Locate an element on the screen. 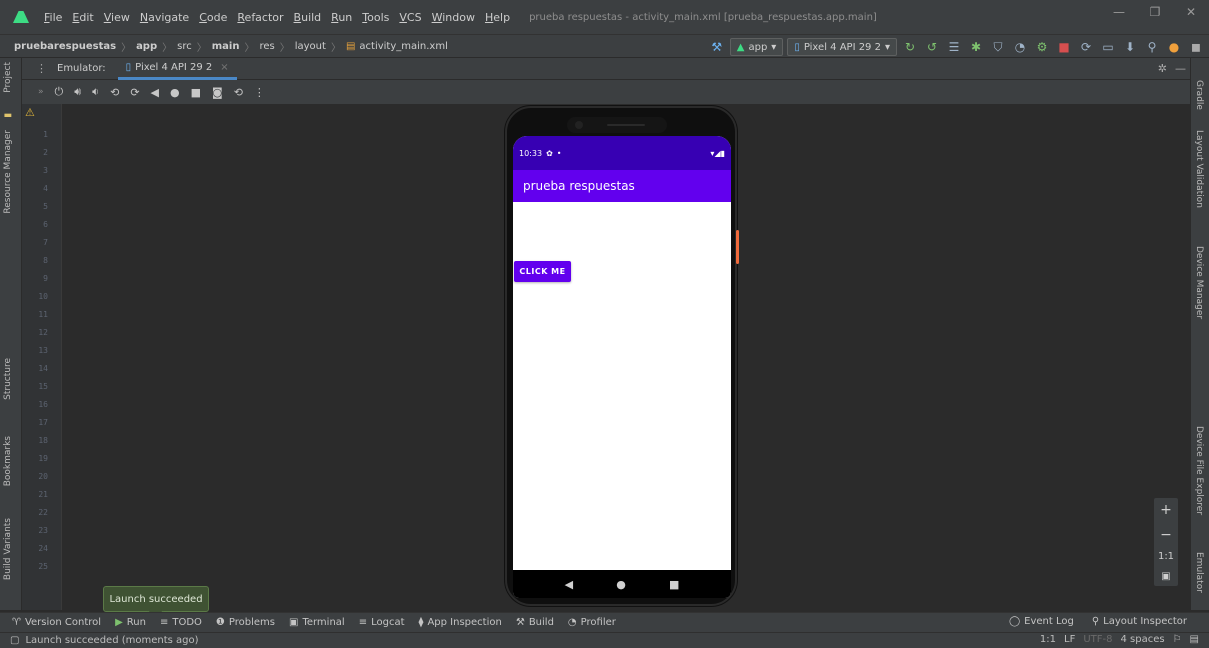 The image size is (1209, 648). breadcrumb-project: pruebarespuestas is located at coordinates (65, 46).